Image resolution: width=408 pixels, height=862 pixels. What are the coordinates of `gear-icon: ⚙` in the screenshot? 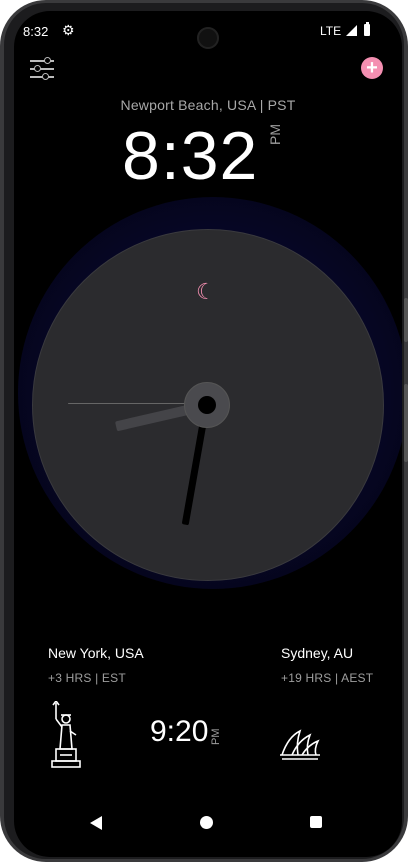 It's located at (68, 30).